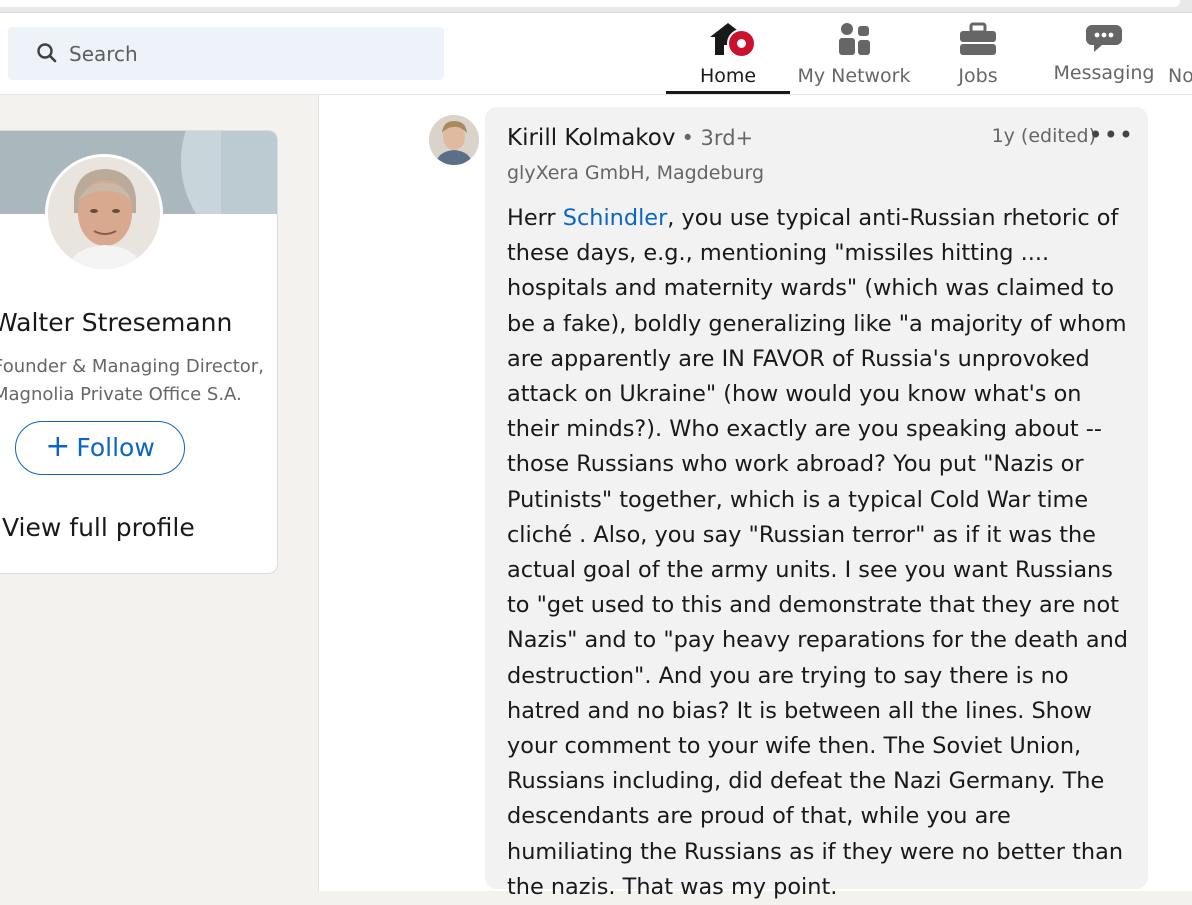  What do you see at coordinates (636, 173) in the screenshot?
I see `comment-author-headline: glyXera GmbH, Magdeburg` at bounding box center [636, 173].